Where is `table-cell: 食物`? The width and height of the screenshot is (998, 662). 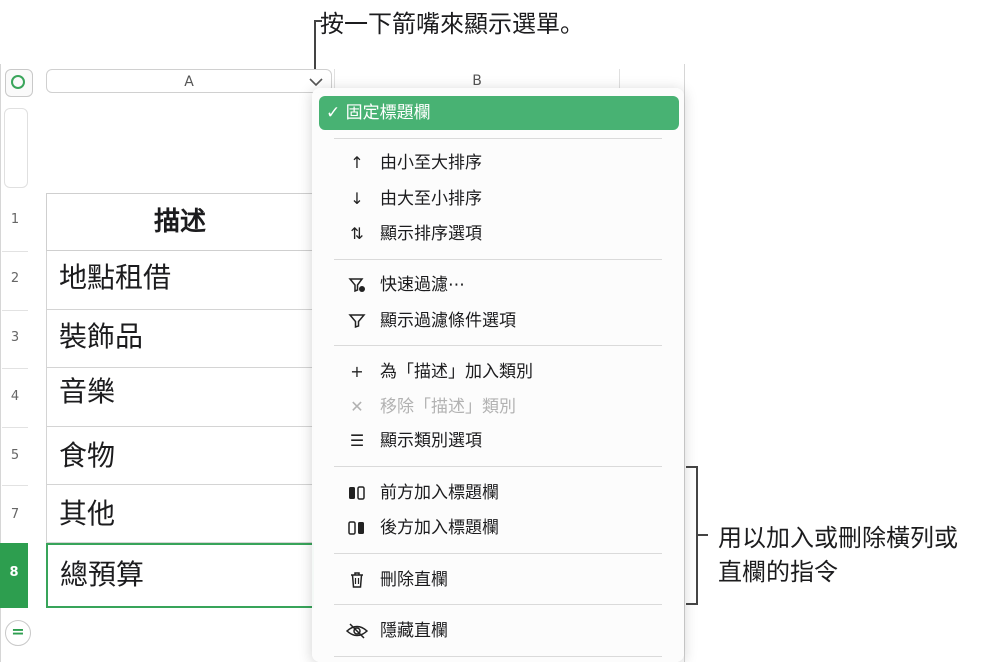 table-cell: 食物 is located at coordinates (180, 456).